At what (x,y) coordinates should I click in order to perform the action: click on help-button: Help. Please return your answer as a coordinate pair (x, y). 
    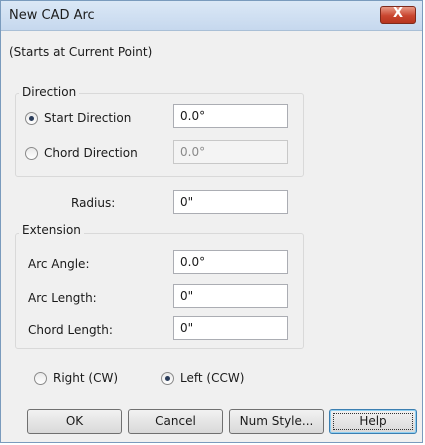
    Looking at the image, I should click on (373, 421).